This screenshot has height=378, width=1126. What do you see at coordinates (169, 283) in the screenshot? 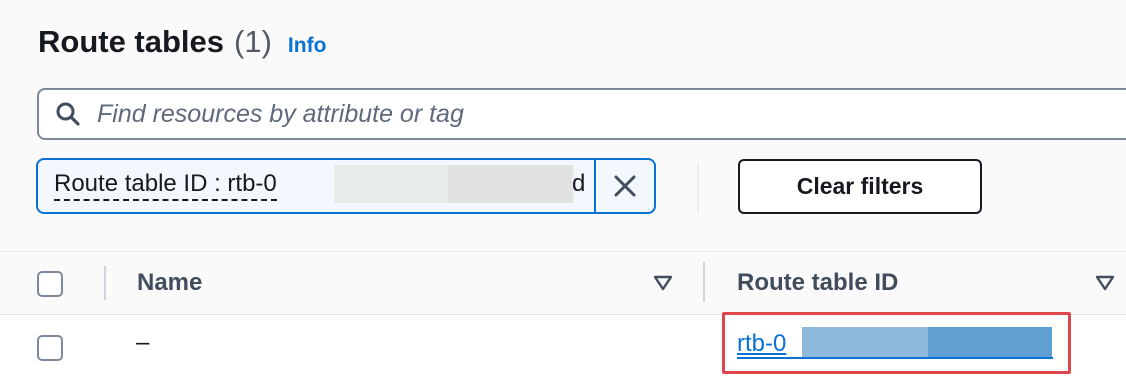
I see `column-header-name: Name` at bounding box center [169, 283].